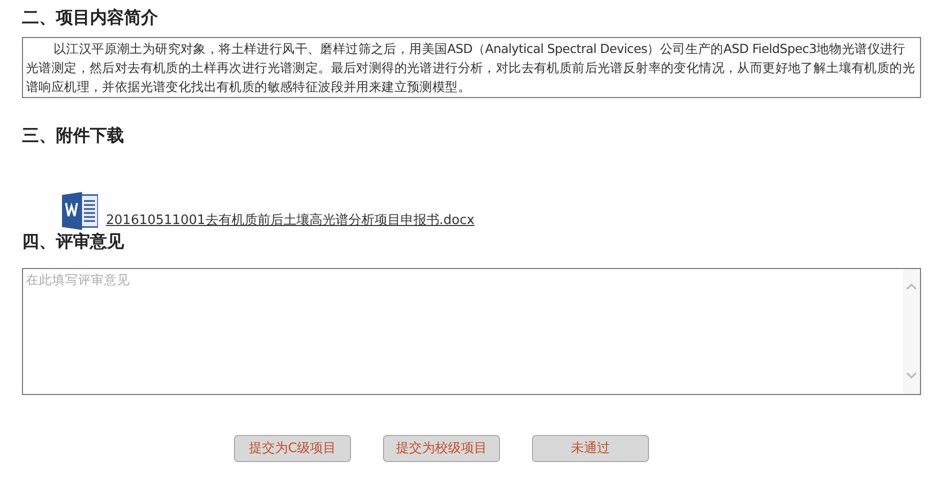  Describe the element at coordinates (471, 67) in the screenshot. I see `description-text: 以江汉平原潮土为研究对象，将土样进行风干、磨样过筛之后，用美国ASD（Analytical Spectral Devices）公司生产的ASD FieldSpec3地物光谱仪进行光谱测定，然后对去有机质的土样再次进行光谱测定。最后对测得的光谱进行分析，对比去有机质前后光谱反射率的变化情况，从而更好地了解土壤有机质的光谱响应机理，并依据光谱变化找出有机质的敏感特征波段并用来建立预测模型。` at that location.